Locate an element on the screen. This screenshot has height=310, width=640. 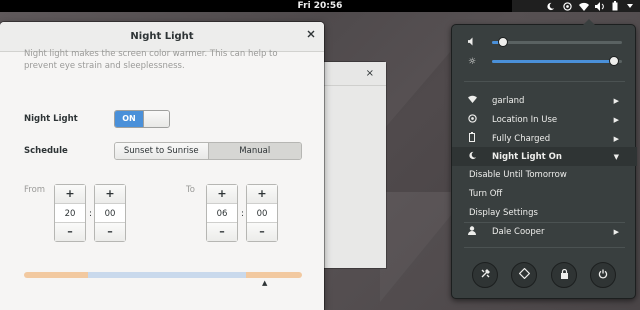
night-light-menu-item: Night Light On ▼ is located at coordinates (544, 156).